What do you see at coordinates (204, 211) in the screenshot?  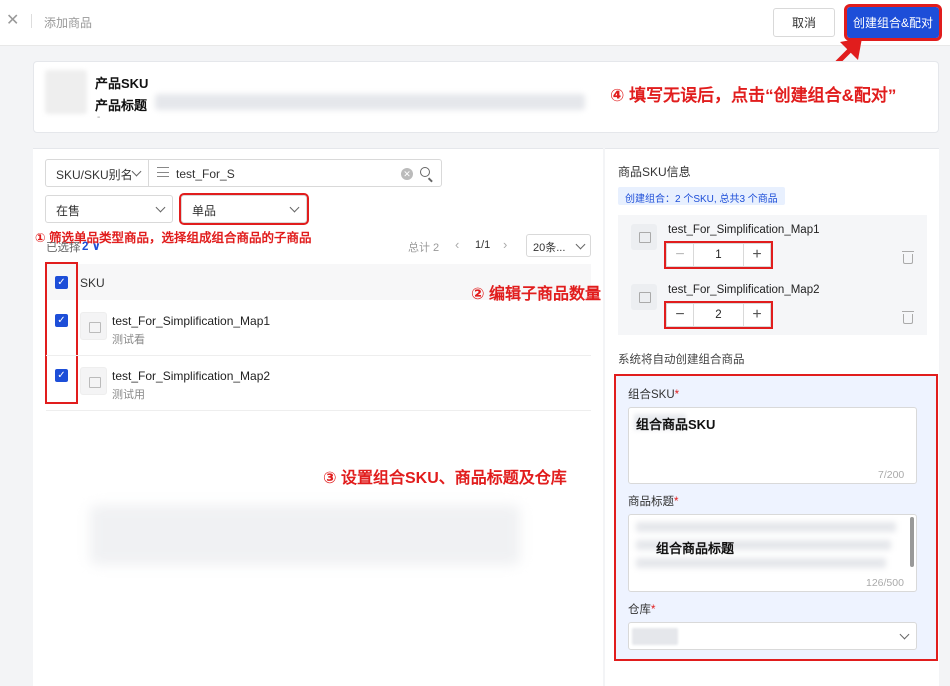 I see `product-kind-value: 单品` at bounding box center [204, 211].